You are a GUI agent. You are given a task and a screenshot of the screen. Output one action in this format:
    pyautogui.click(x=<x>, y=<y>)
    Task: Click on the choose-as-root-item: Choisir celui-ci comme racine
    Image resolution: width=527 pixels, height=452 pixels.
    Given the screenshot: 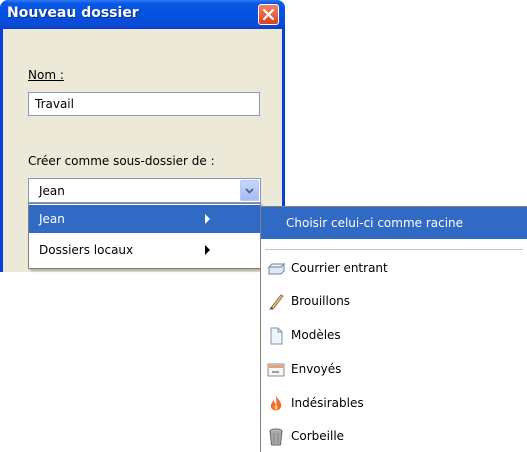 What is the action you would take?
    pyautogui.click(x=394, y=223)
    